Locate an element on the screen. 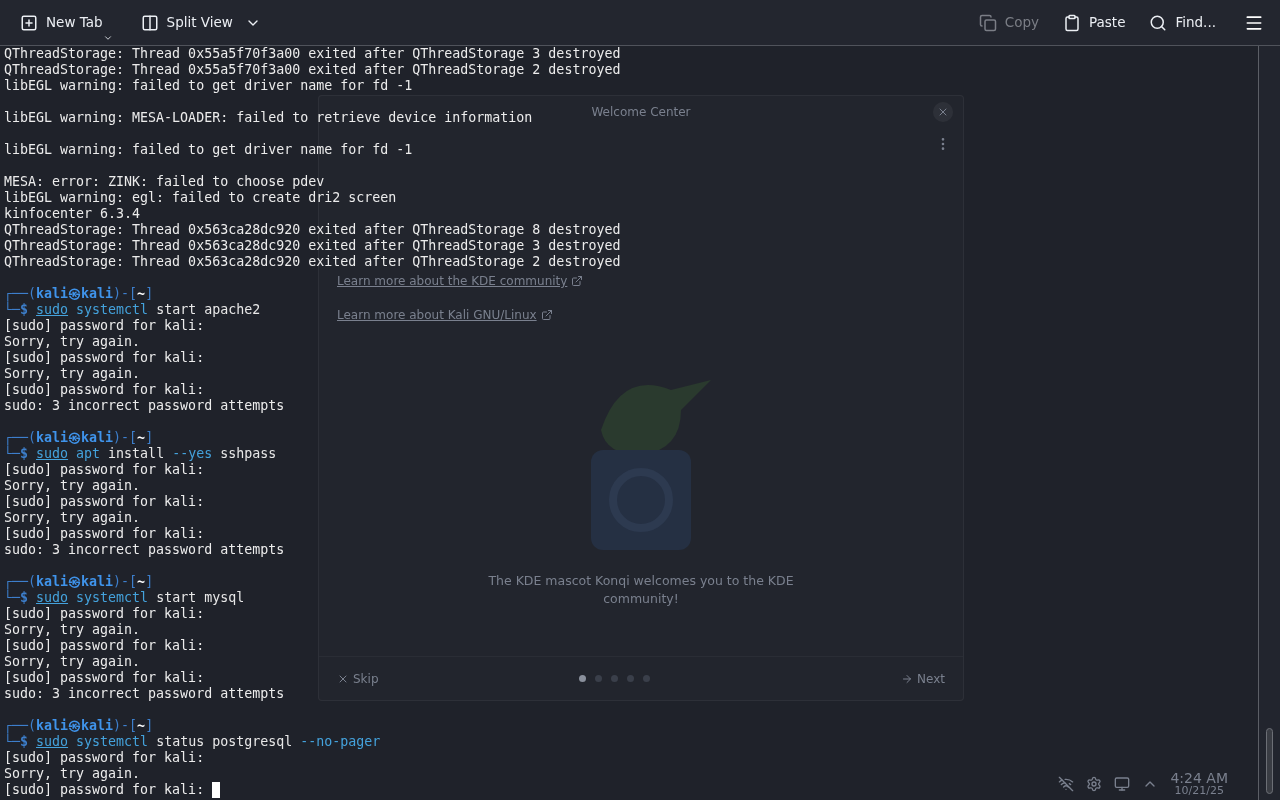 The height and width of the screenshot is (800, 1280). command-argument: apache2 is located at coordinates (232, 310).